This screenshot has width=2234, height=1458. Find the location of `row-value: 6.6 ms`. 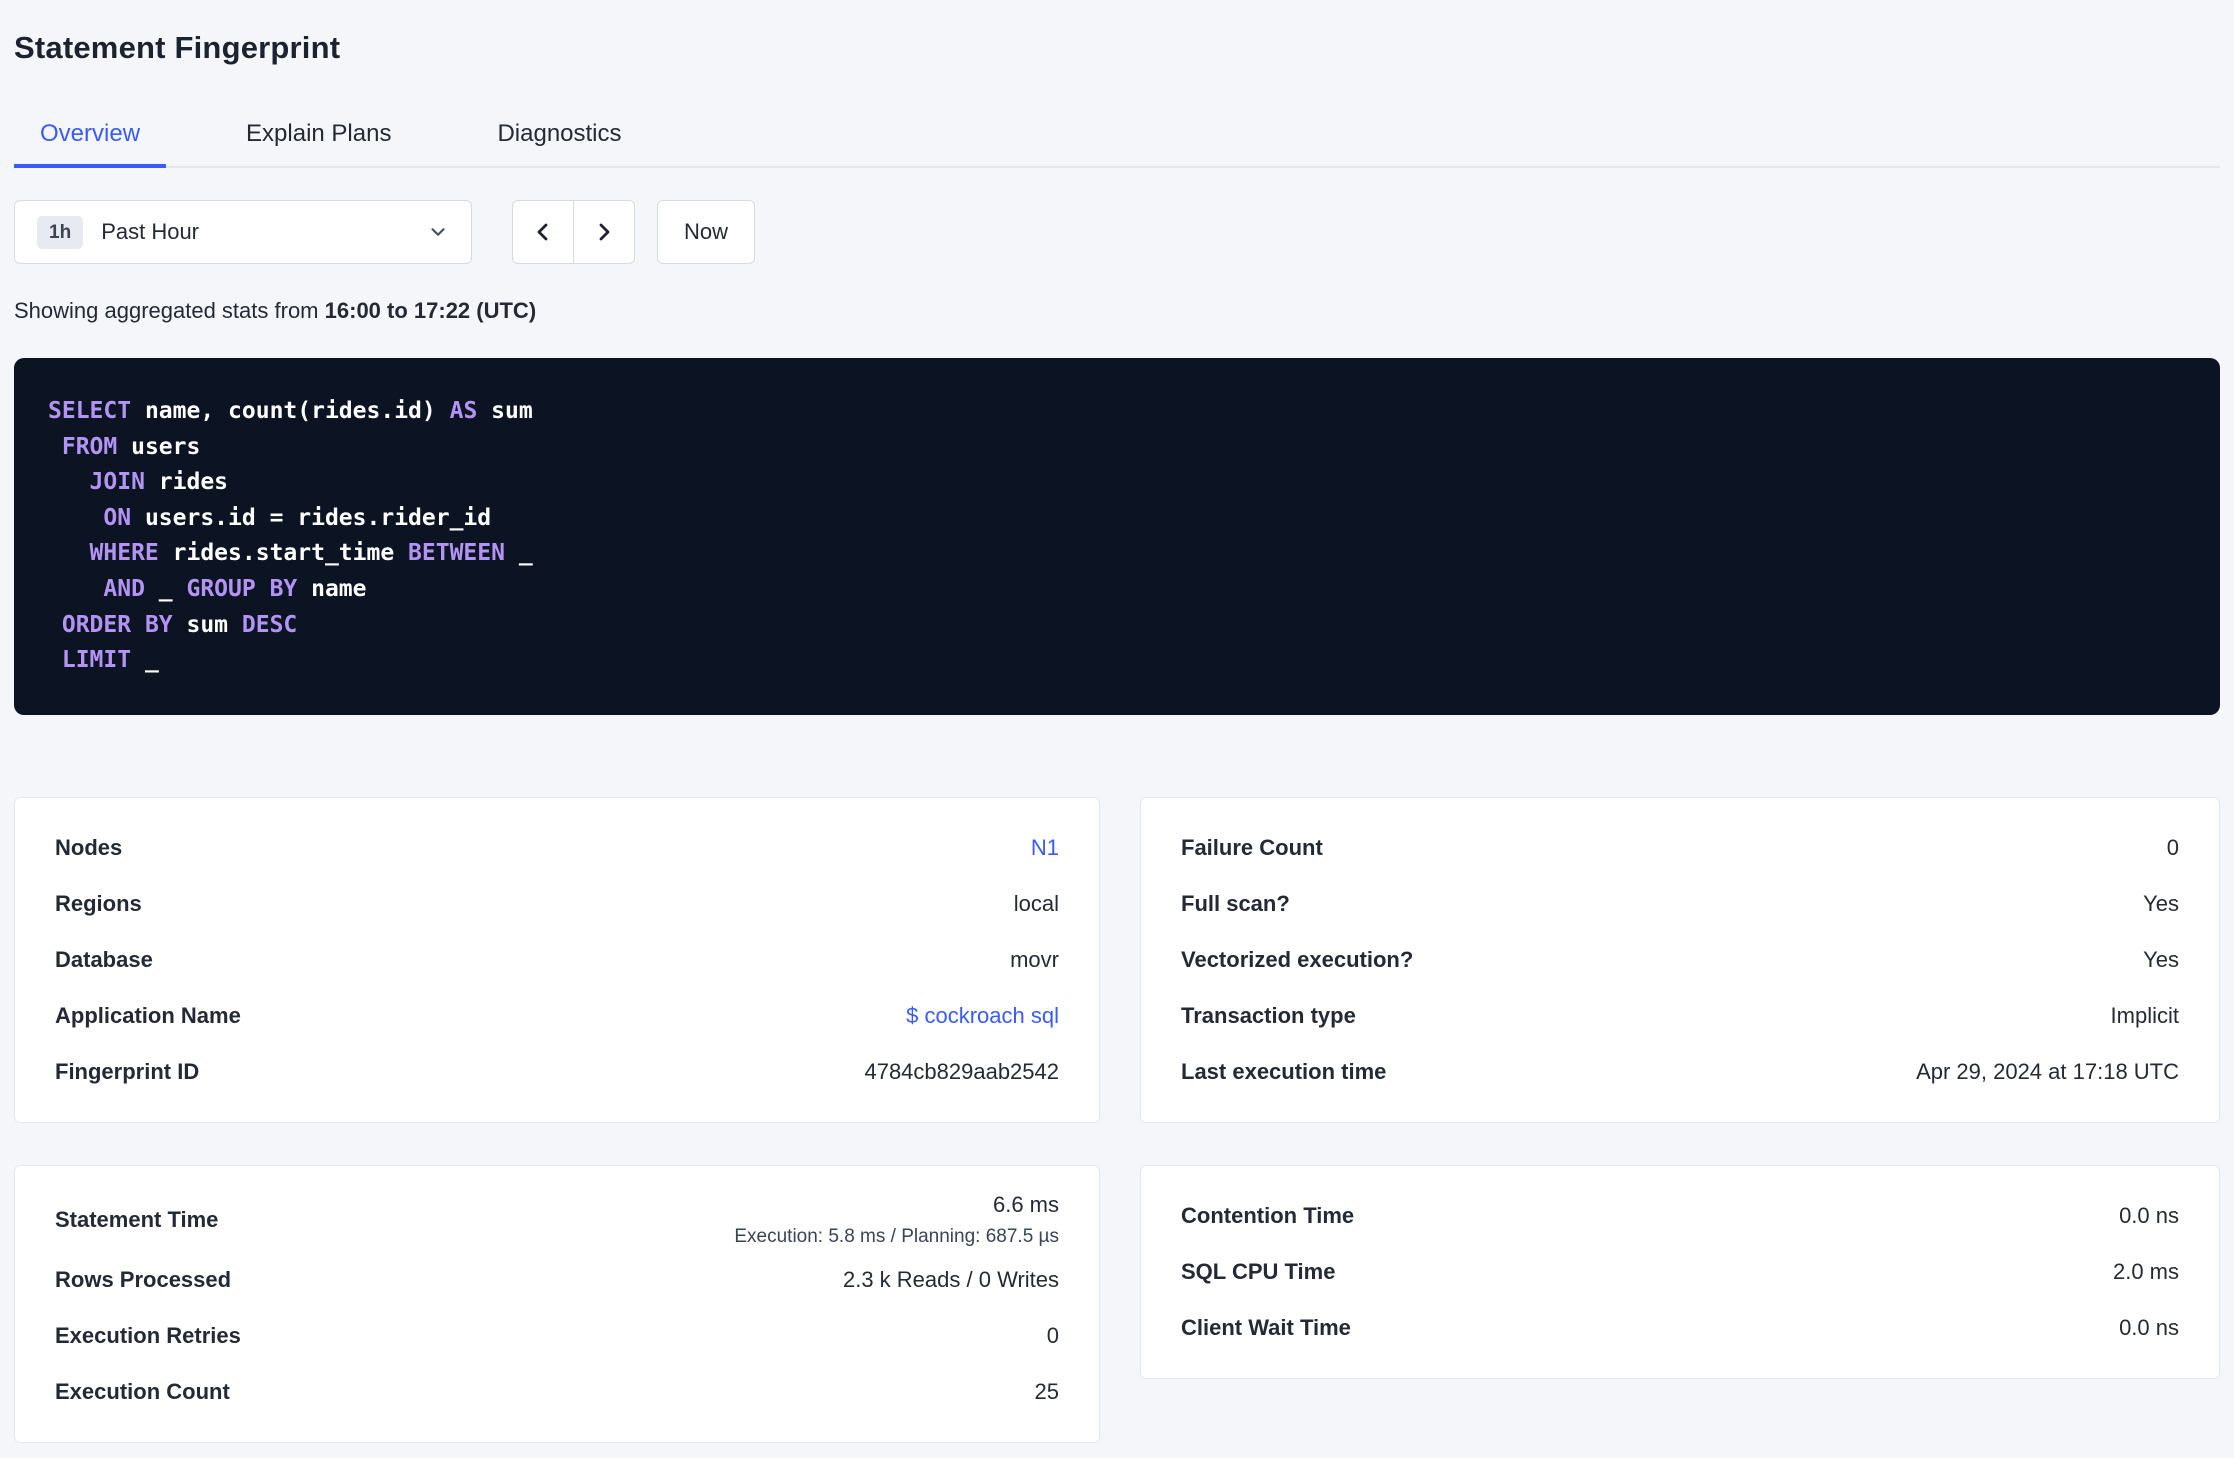

row-value: 6.6 ms is located at coordinates (1025, 1204).